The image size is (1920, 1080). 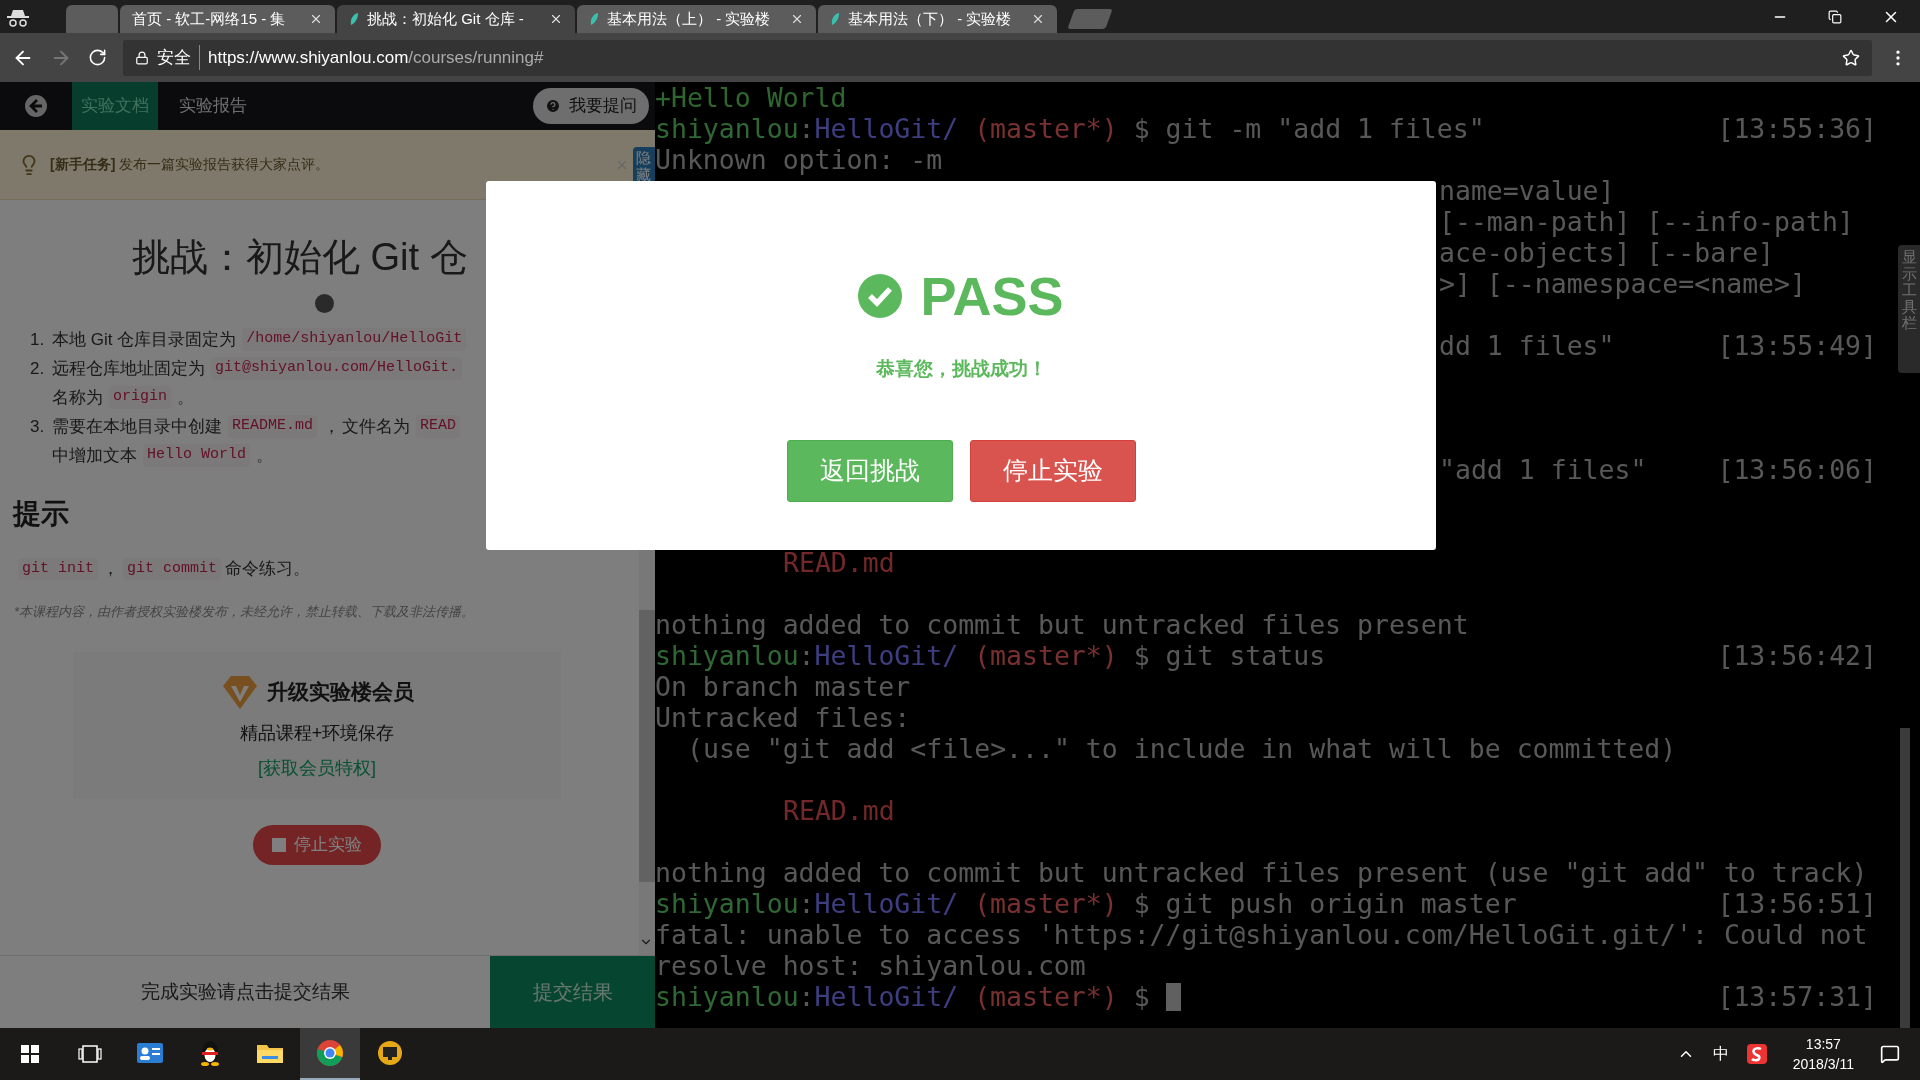 I want to click on clock: 13:57 2018/3/11, so click(x=1823, y=1054).